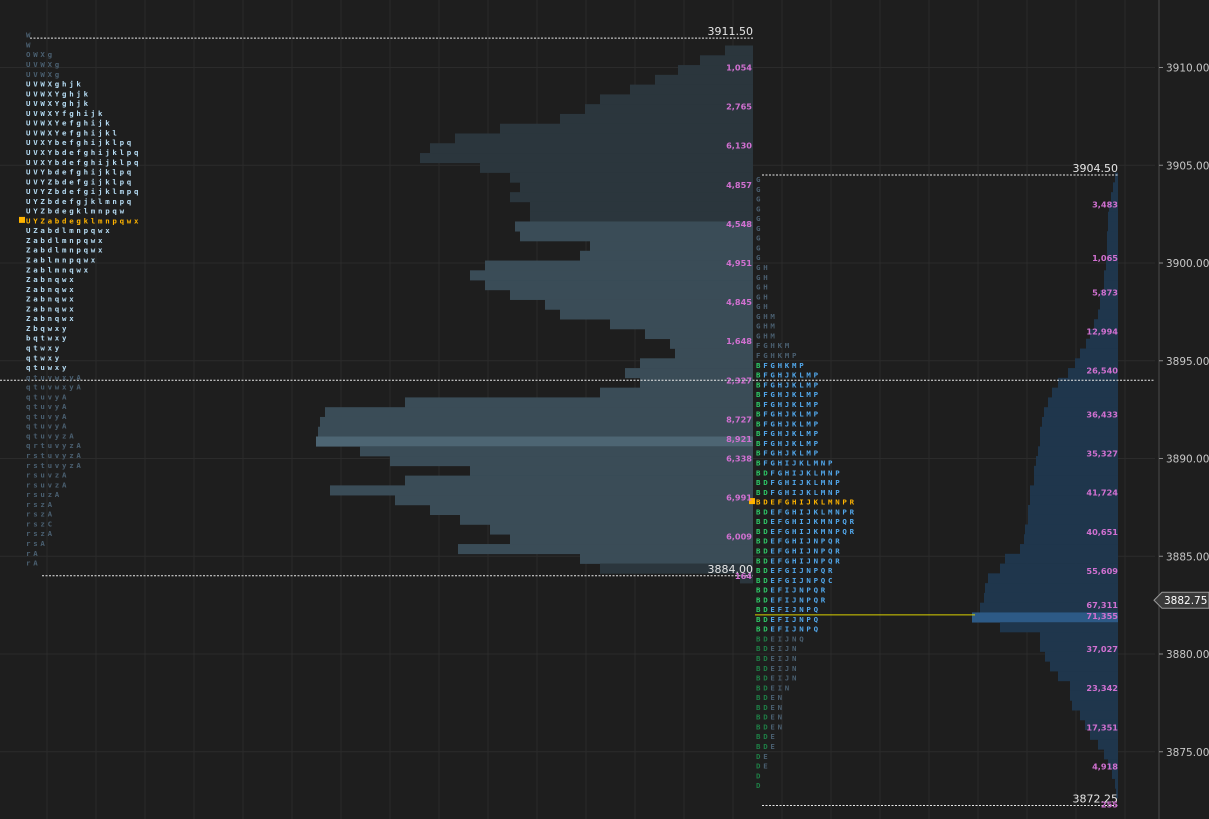  What do you see at coordinates (50, 260) in the screenshot?
I see `tpo-letter: l` at bounding box center [50, 260].